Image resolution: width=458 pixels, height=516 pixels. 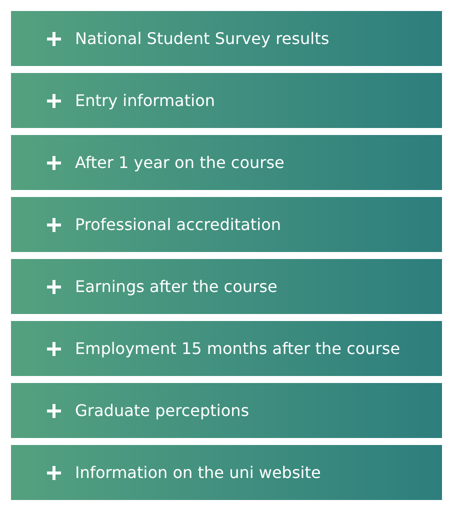 I want to click on accordion-header: Entry information, so click(x=226, y=100).